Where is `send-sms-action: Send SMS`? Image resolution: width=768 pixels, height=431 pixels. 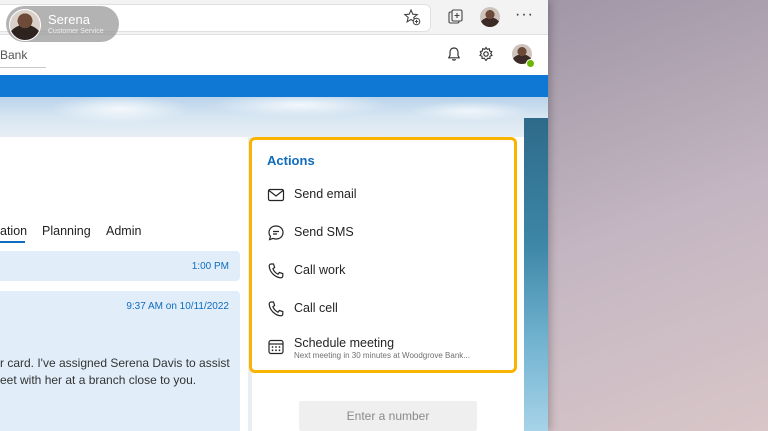
send-sms-action: Send SMS is located at coordinates (387, 233).